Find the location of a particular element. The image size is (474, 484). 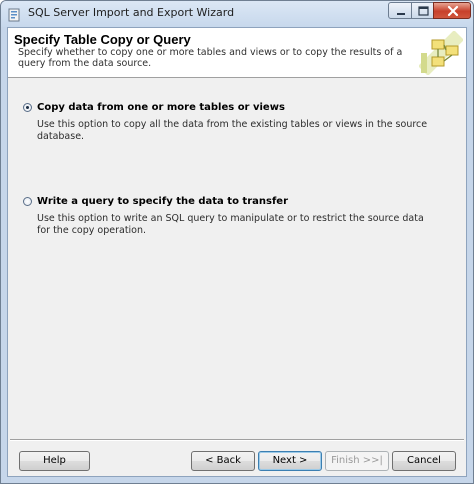

page-title: Specify Table Copy or Query is located at coordinates (102, 39).